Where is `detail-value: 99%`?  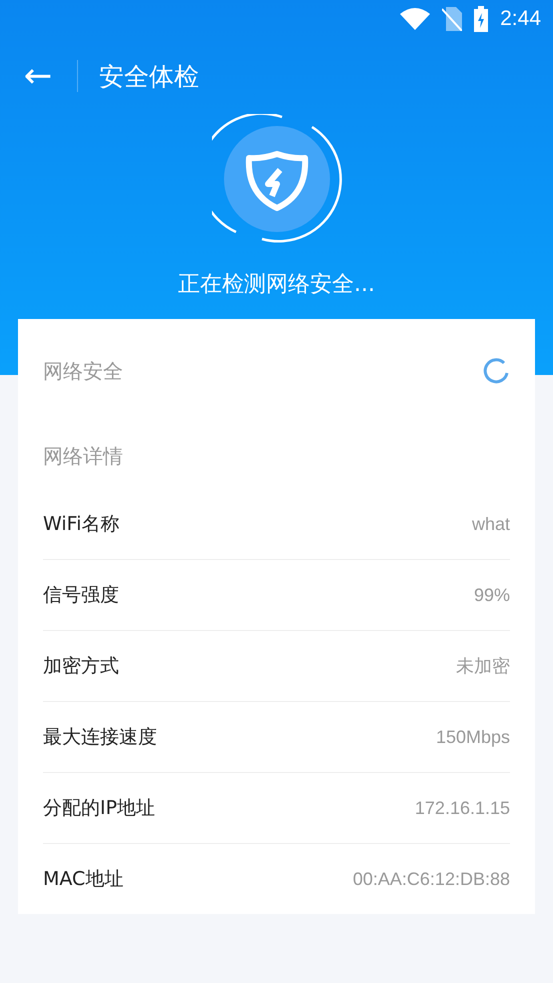 detail-value: 99% is located at coordinates (492, 595).